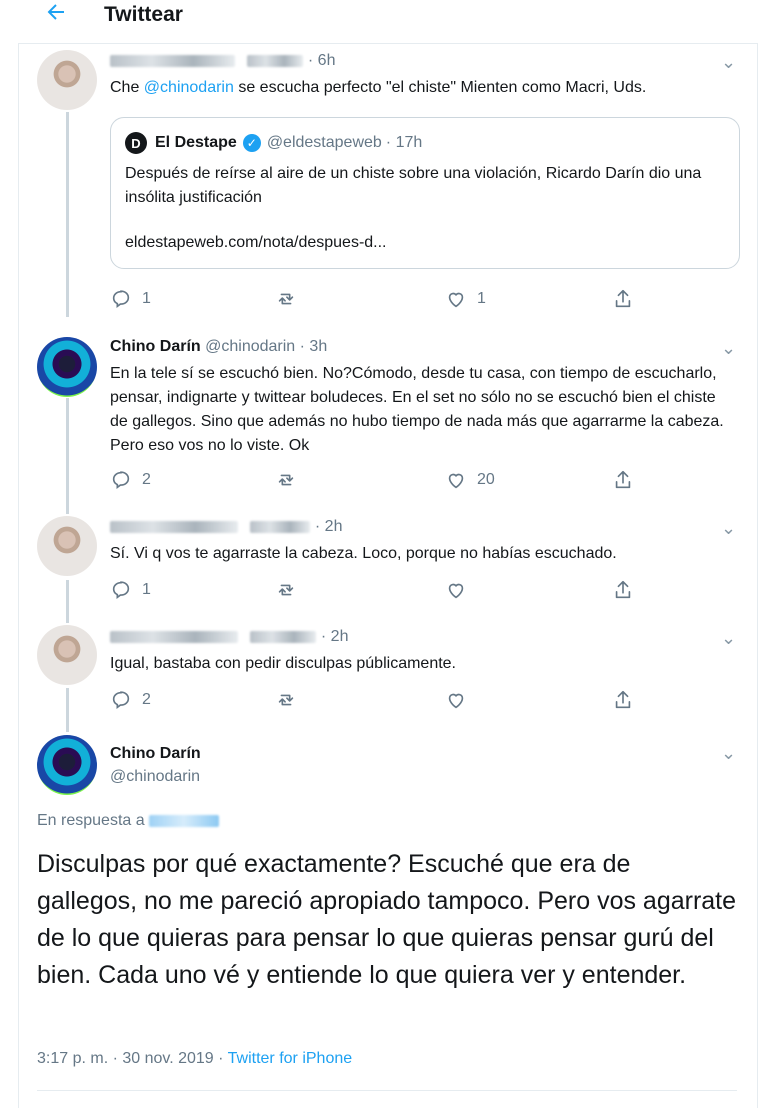 This screenshot has height=1108, width=767. Describe the element at coordinates (404, 142) in the screenshot. I see `quote-time: · 17h` at that location.